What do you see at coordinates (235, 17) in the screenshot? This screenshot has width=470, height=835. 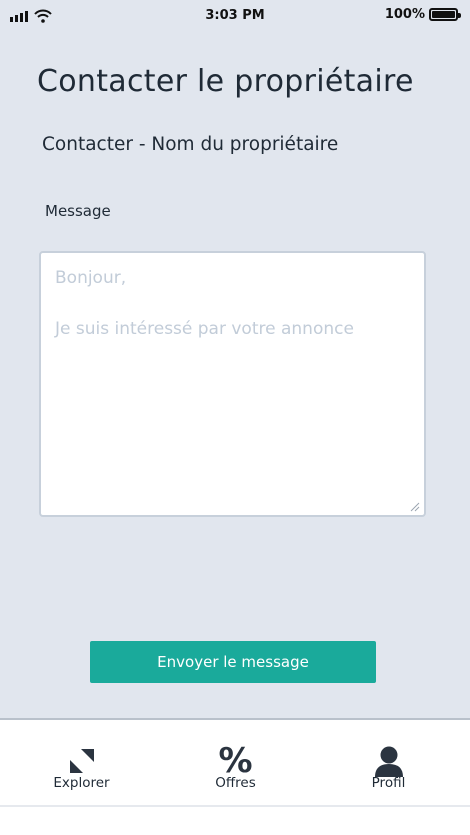 I see `status-bar: 3:03 PM 100%` at bounding box center [235, 17].